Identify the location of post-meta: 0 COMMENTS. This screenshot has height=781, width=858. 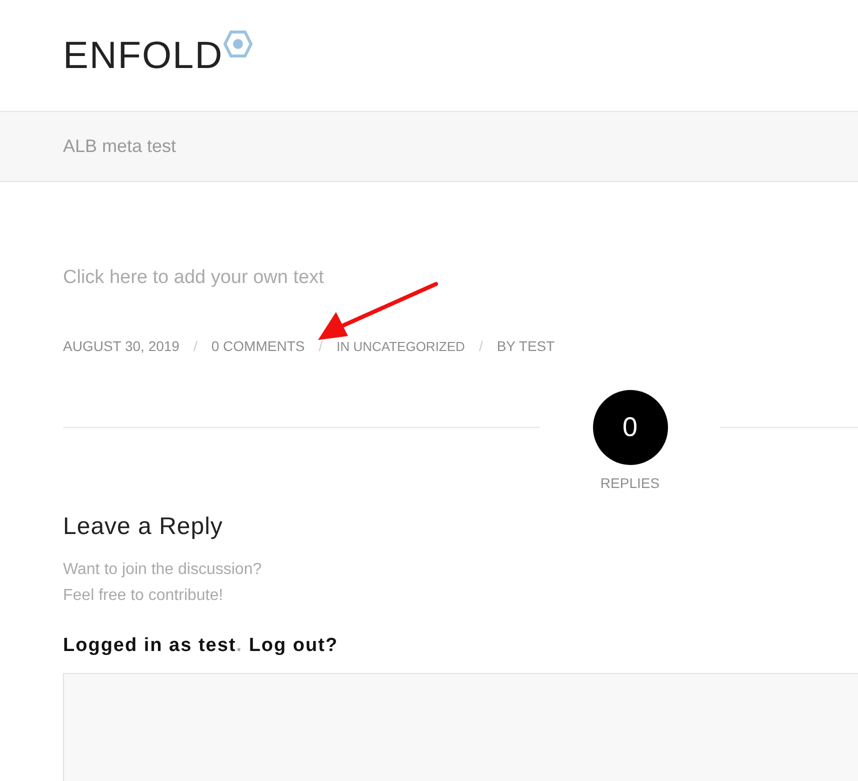
(258, 346).